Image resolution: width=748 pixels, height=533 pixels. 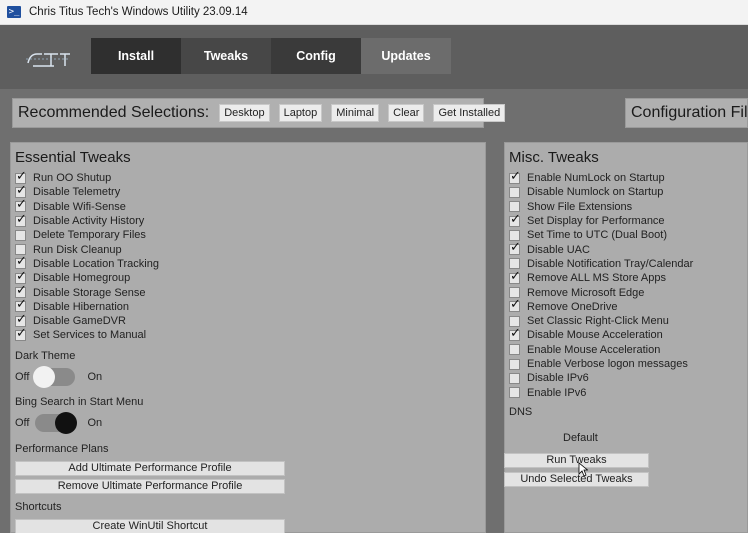 I want to click on dark-theme-on-label: On, so click(x=95, y=377).